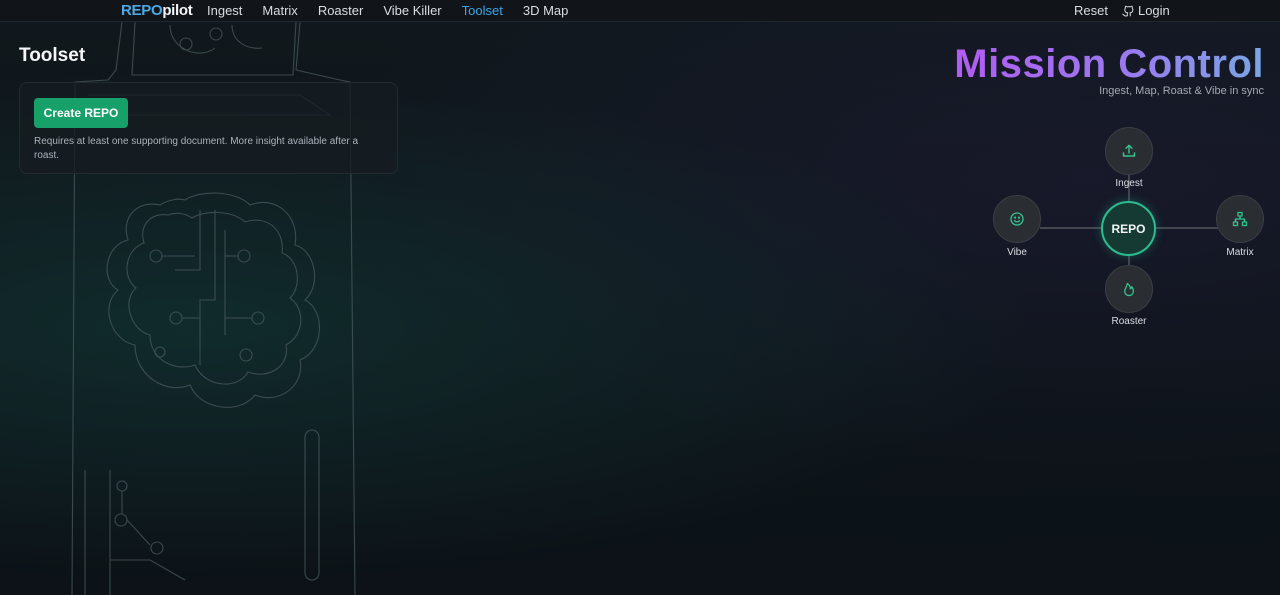 Image resolution: width=1280 pixels, height=595 pixels. I want to click on flame-icon, so click(1129, 289).